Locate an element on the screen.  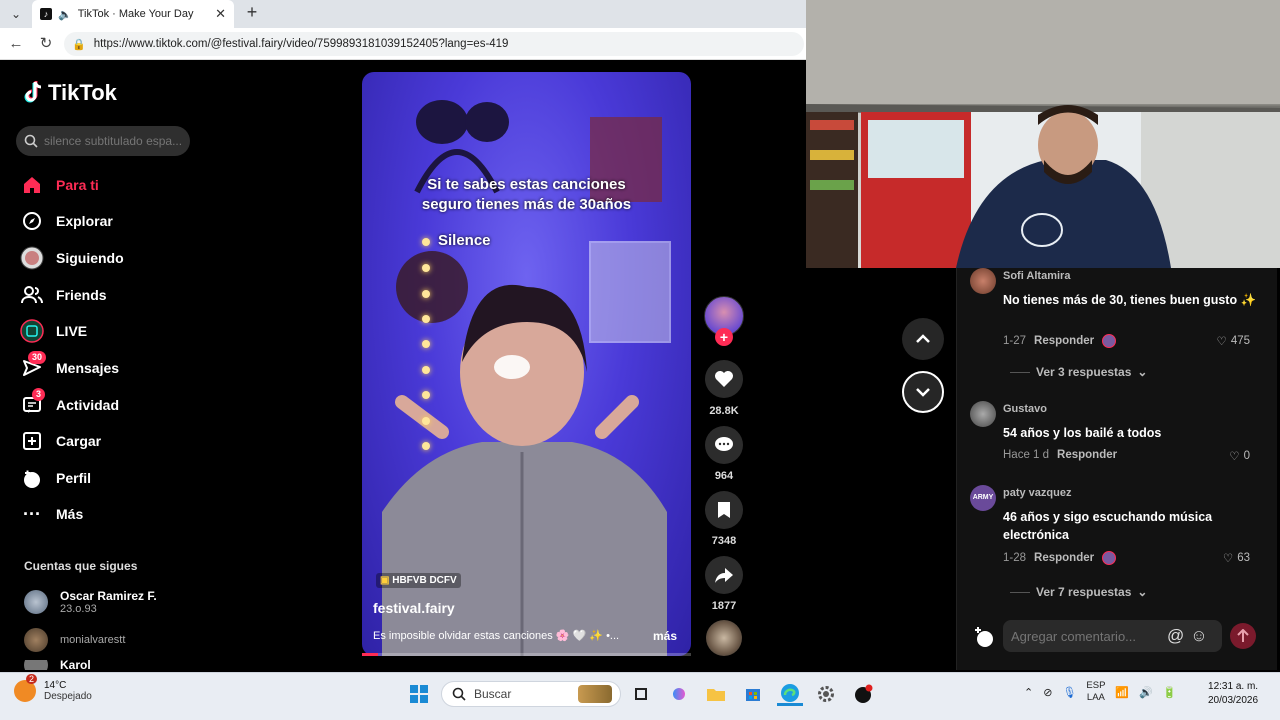
layout-code: LAA is located at coordinates (1095, 697).